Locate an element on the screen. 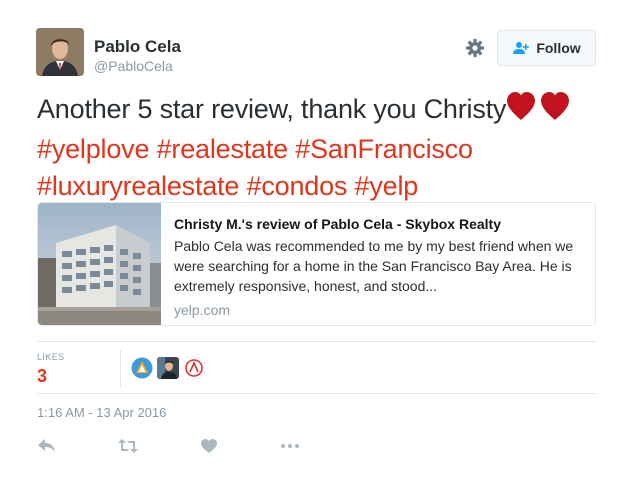 The width and height of the screenshot is (635, 486). more-icon is located at coordinates (290, 446).